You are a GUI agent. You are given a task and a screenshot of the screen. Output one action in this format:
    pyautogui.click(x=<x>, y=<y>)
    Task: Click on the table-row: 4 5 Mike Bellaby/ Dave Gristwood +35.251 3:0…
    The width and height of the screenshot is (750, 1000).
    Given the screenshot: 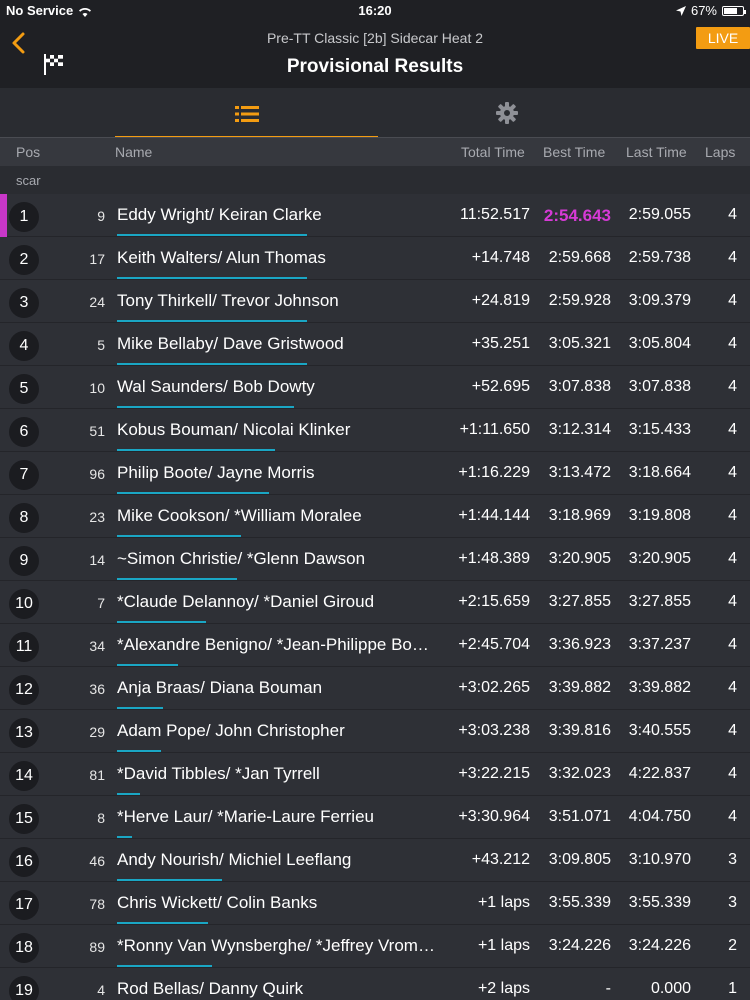 What is the action you would take?
    pyautogui.click(x=375, y=344)
    